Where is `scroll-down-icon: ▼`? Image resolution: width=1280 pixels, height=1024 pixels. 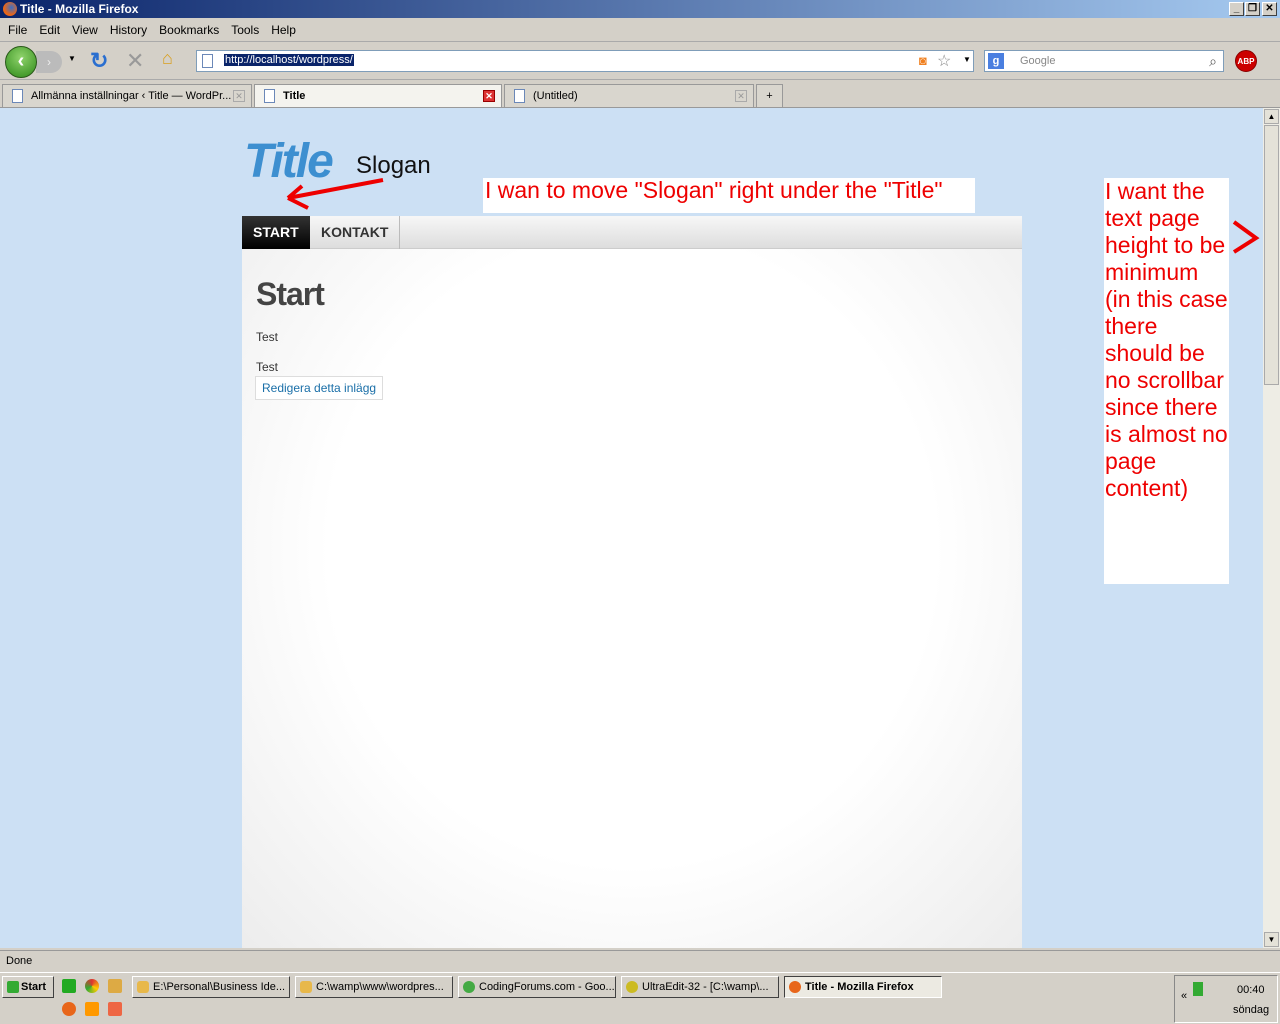 scroll-down-icon: ▼ is located at coordinates (1271, 939).